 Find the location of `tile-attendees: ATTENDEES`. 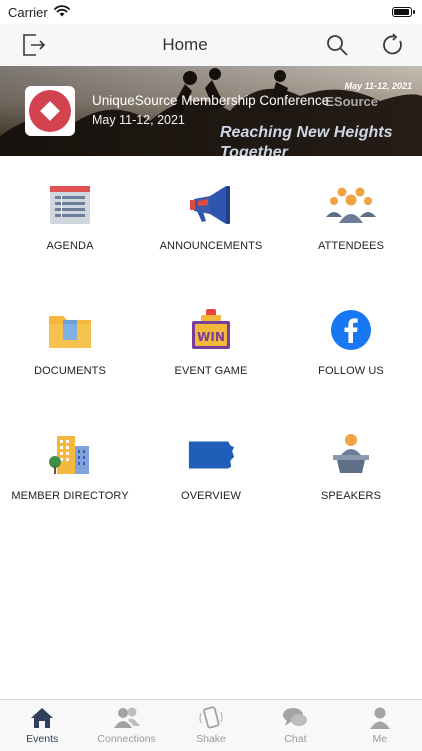

tile-attendees: ATTENDEES is located at coordinates (351, 206).